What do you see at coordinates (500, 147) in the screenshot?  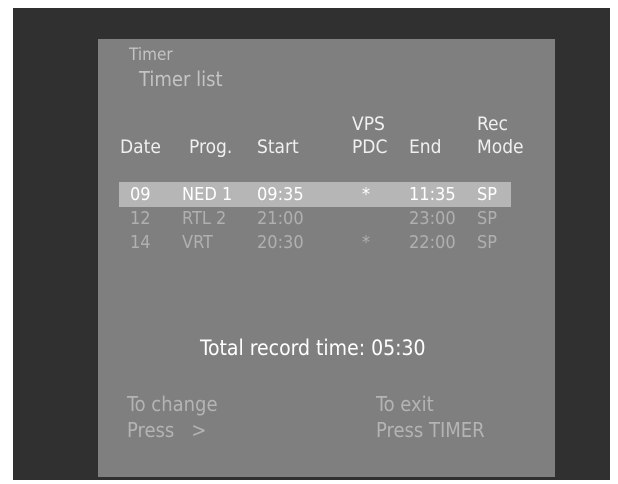 I see `header-mode: Mode` at bounding box center [500, 147].